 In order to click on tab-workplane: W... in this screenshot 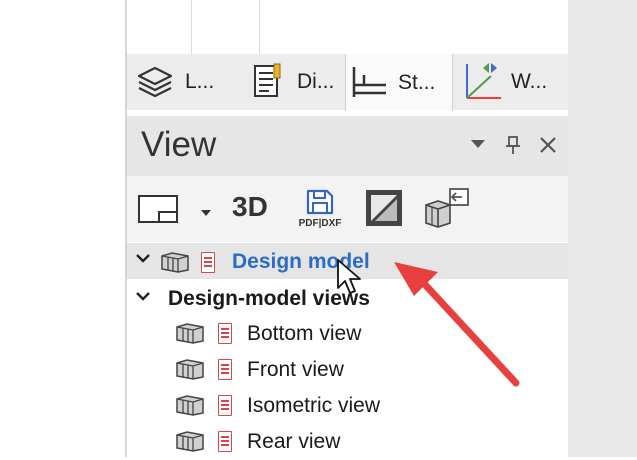, I will do `click(509, 82)`.